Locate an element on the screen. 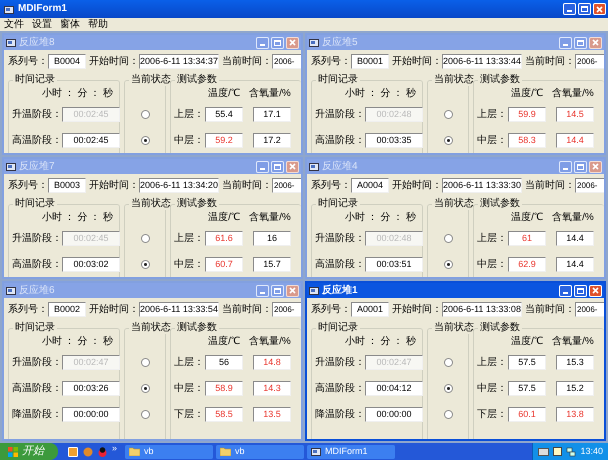  menu-item: 帮助 is located at coordinates (98, 25).